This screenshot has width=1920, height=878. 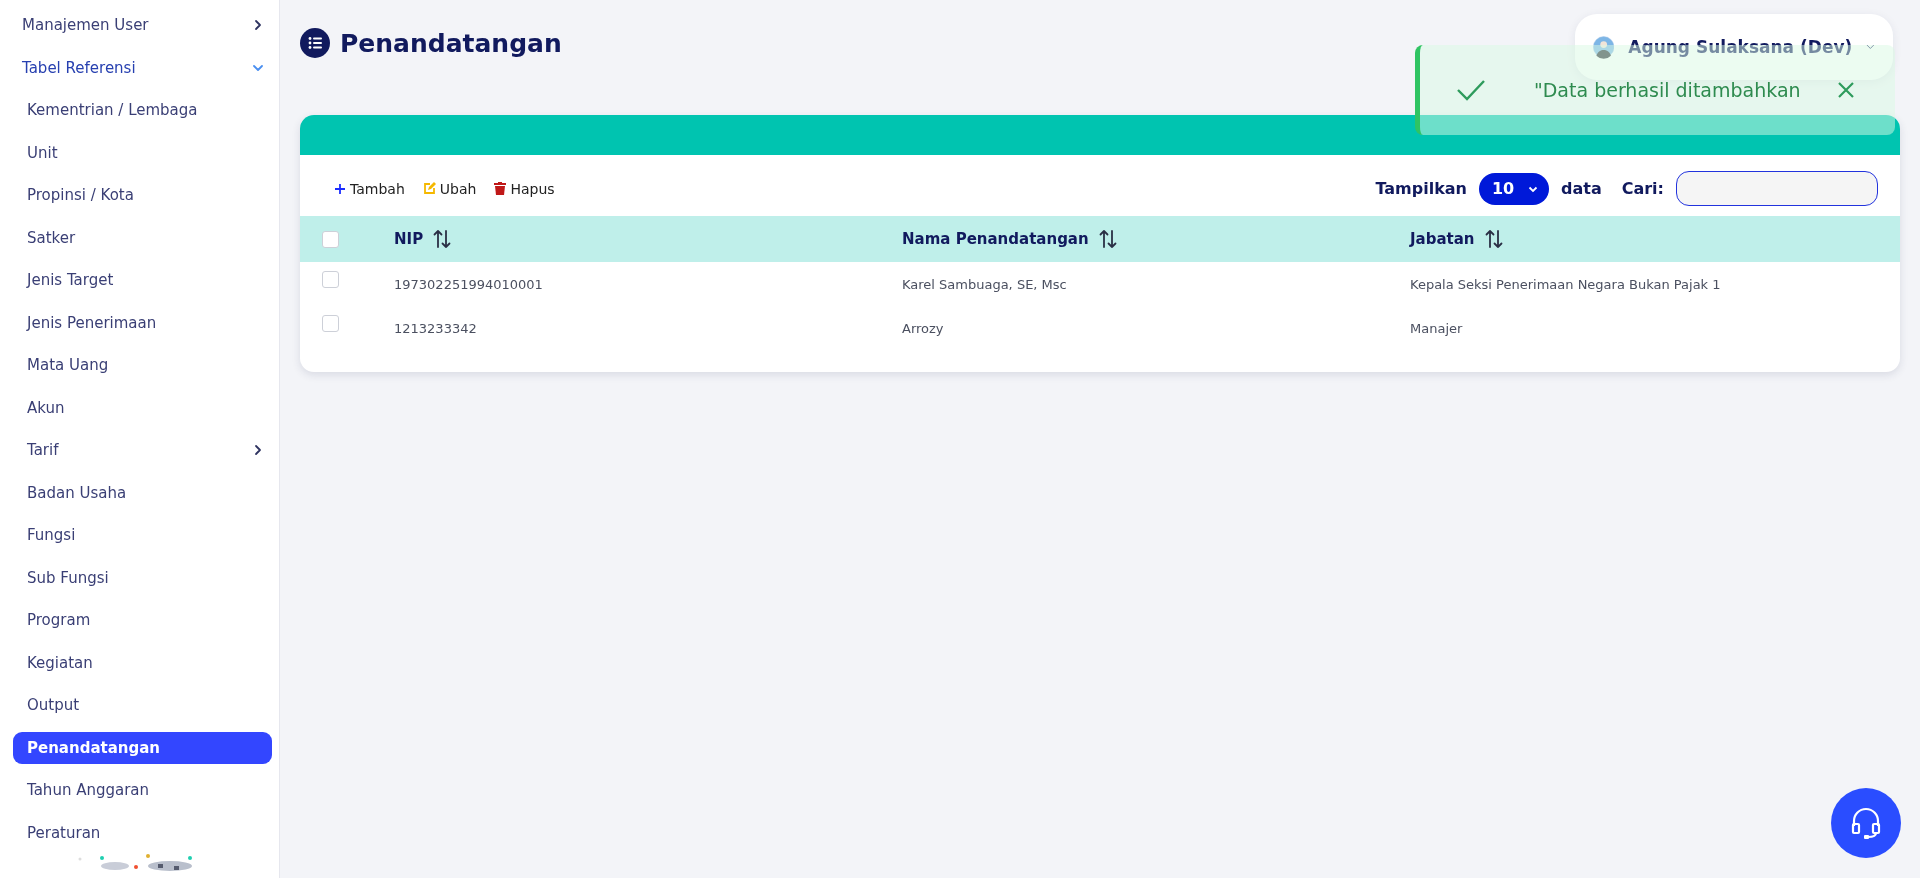 What do you see at coordinates (142, 450) in the screenshot?
I see `sidebar-item: Tarif` at bounding box center [142, 450].